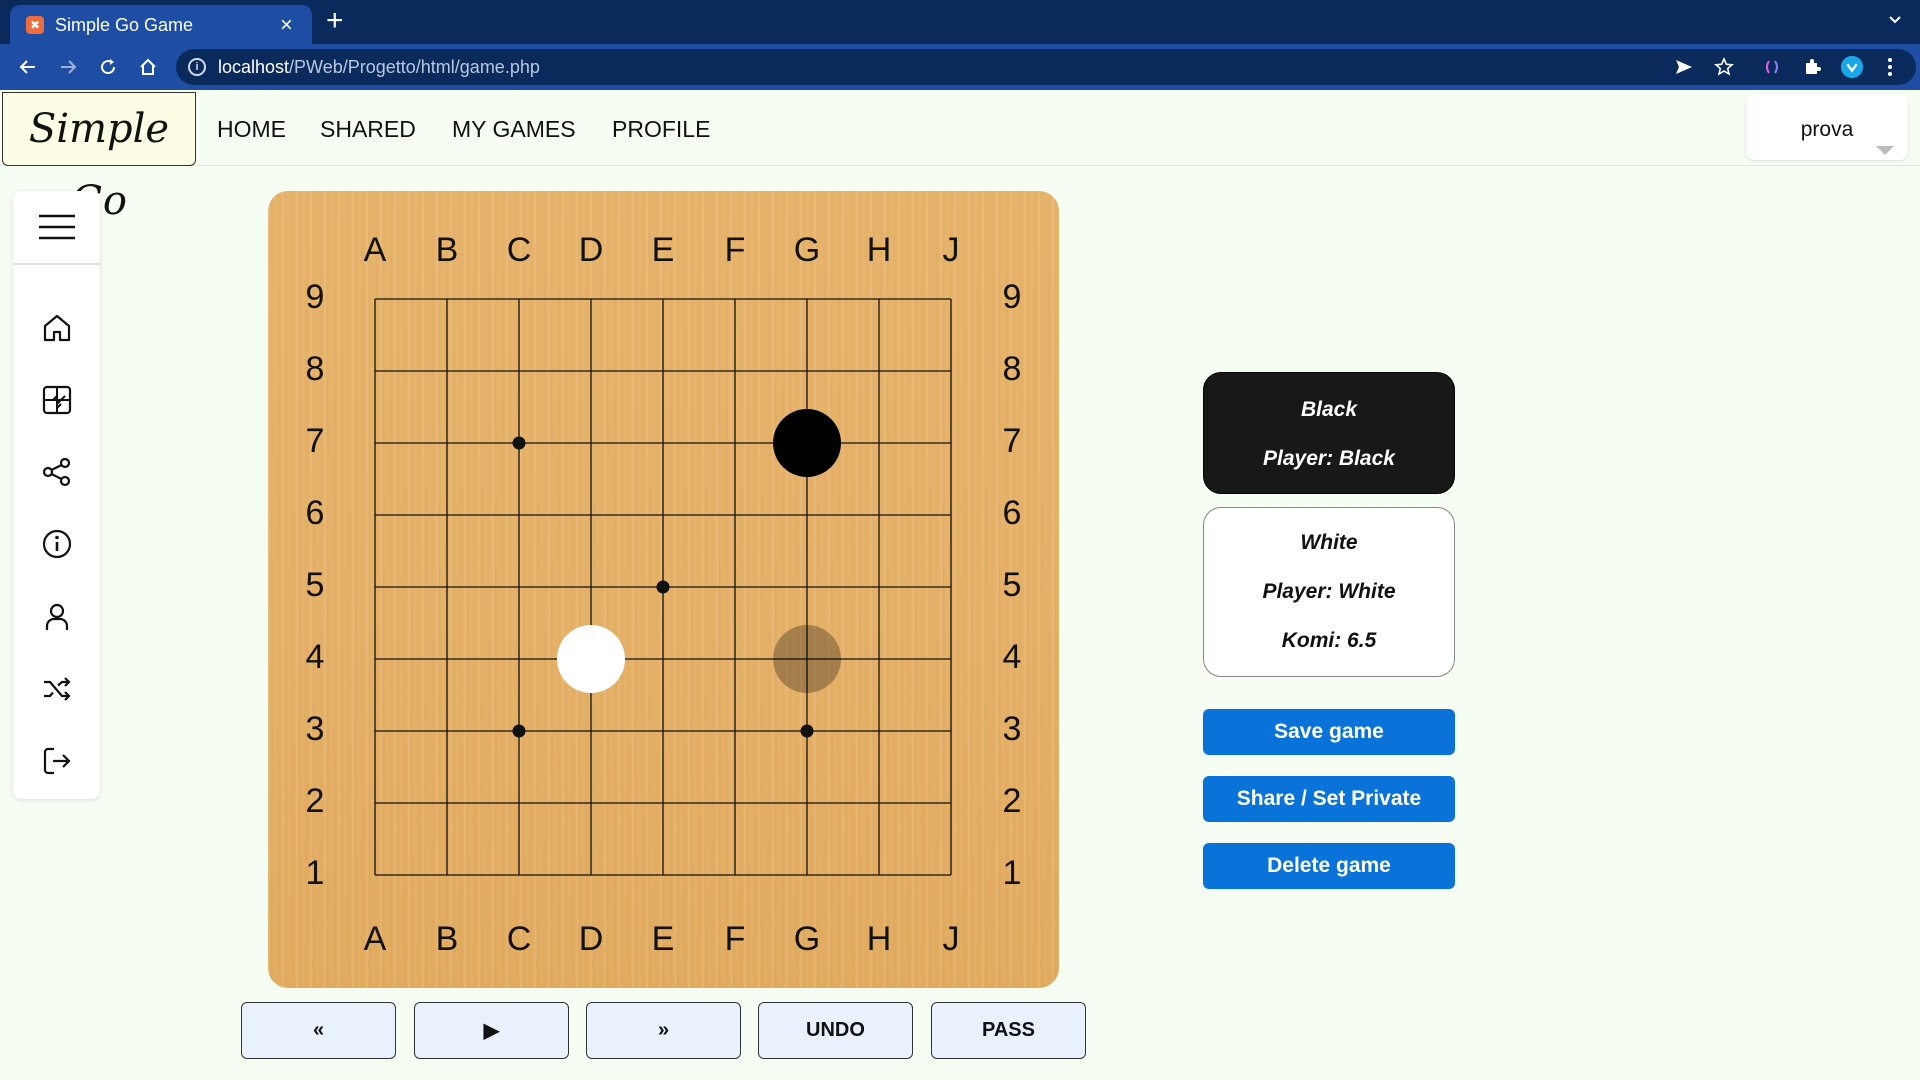 This screenshot has height=1080, width=1920. What do you see at coordinates (1329, 433) in the screenshot?
I see `black-player-card: Black Player: Black` at bounding box center [1329, 433].